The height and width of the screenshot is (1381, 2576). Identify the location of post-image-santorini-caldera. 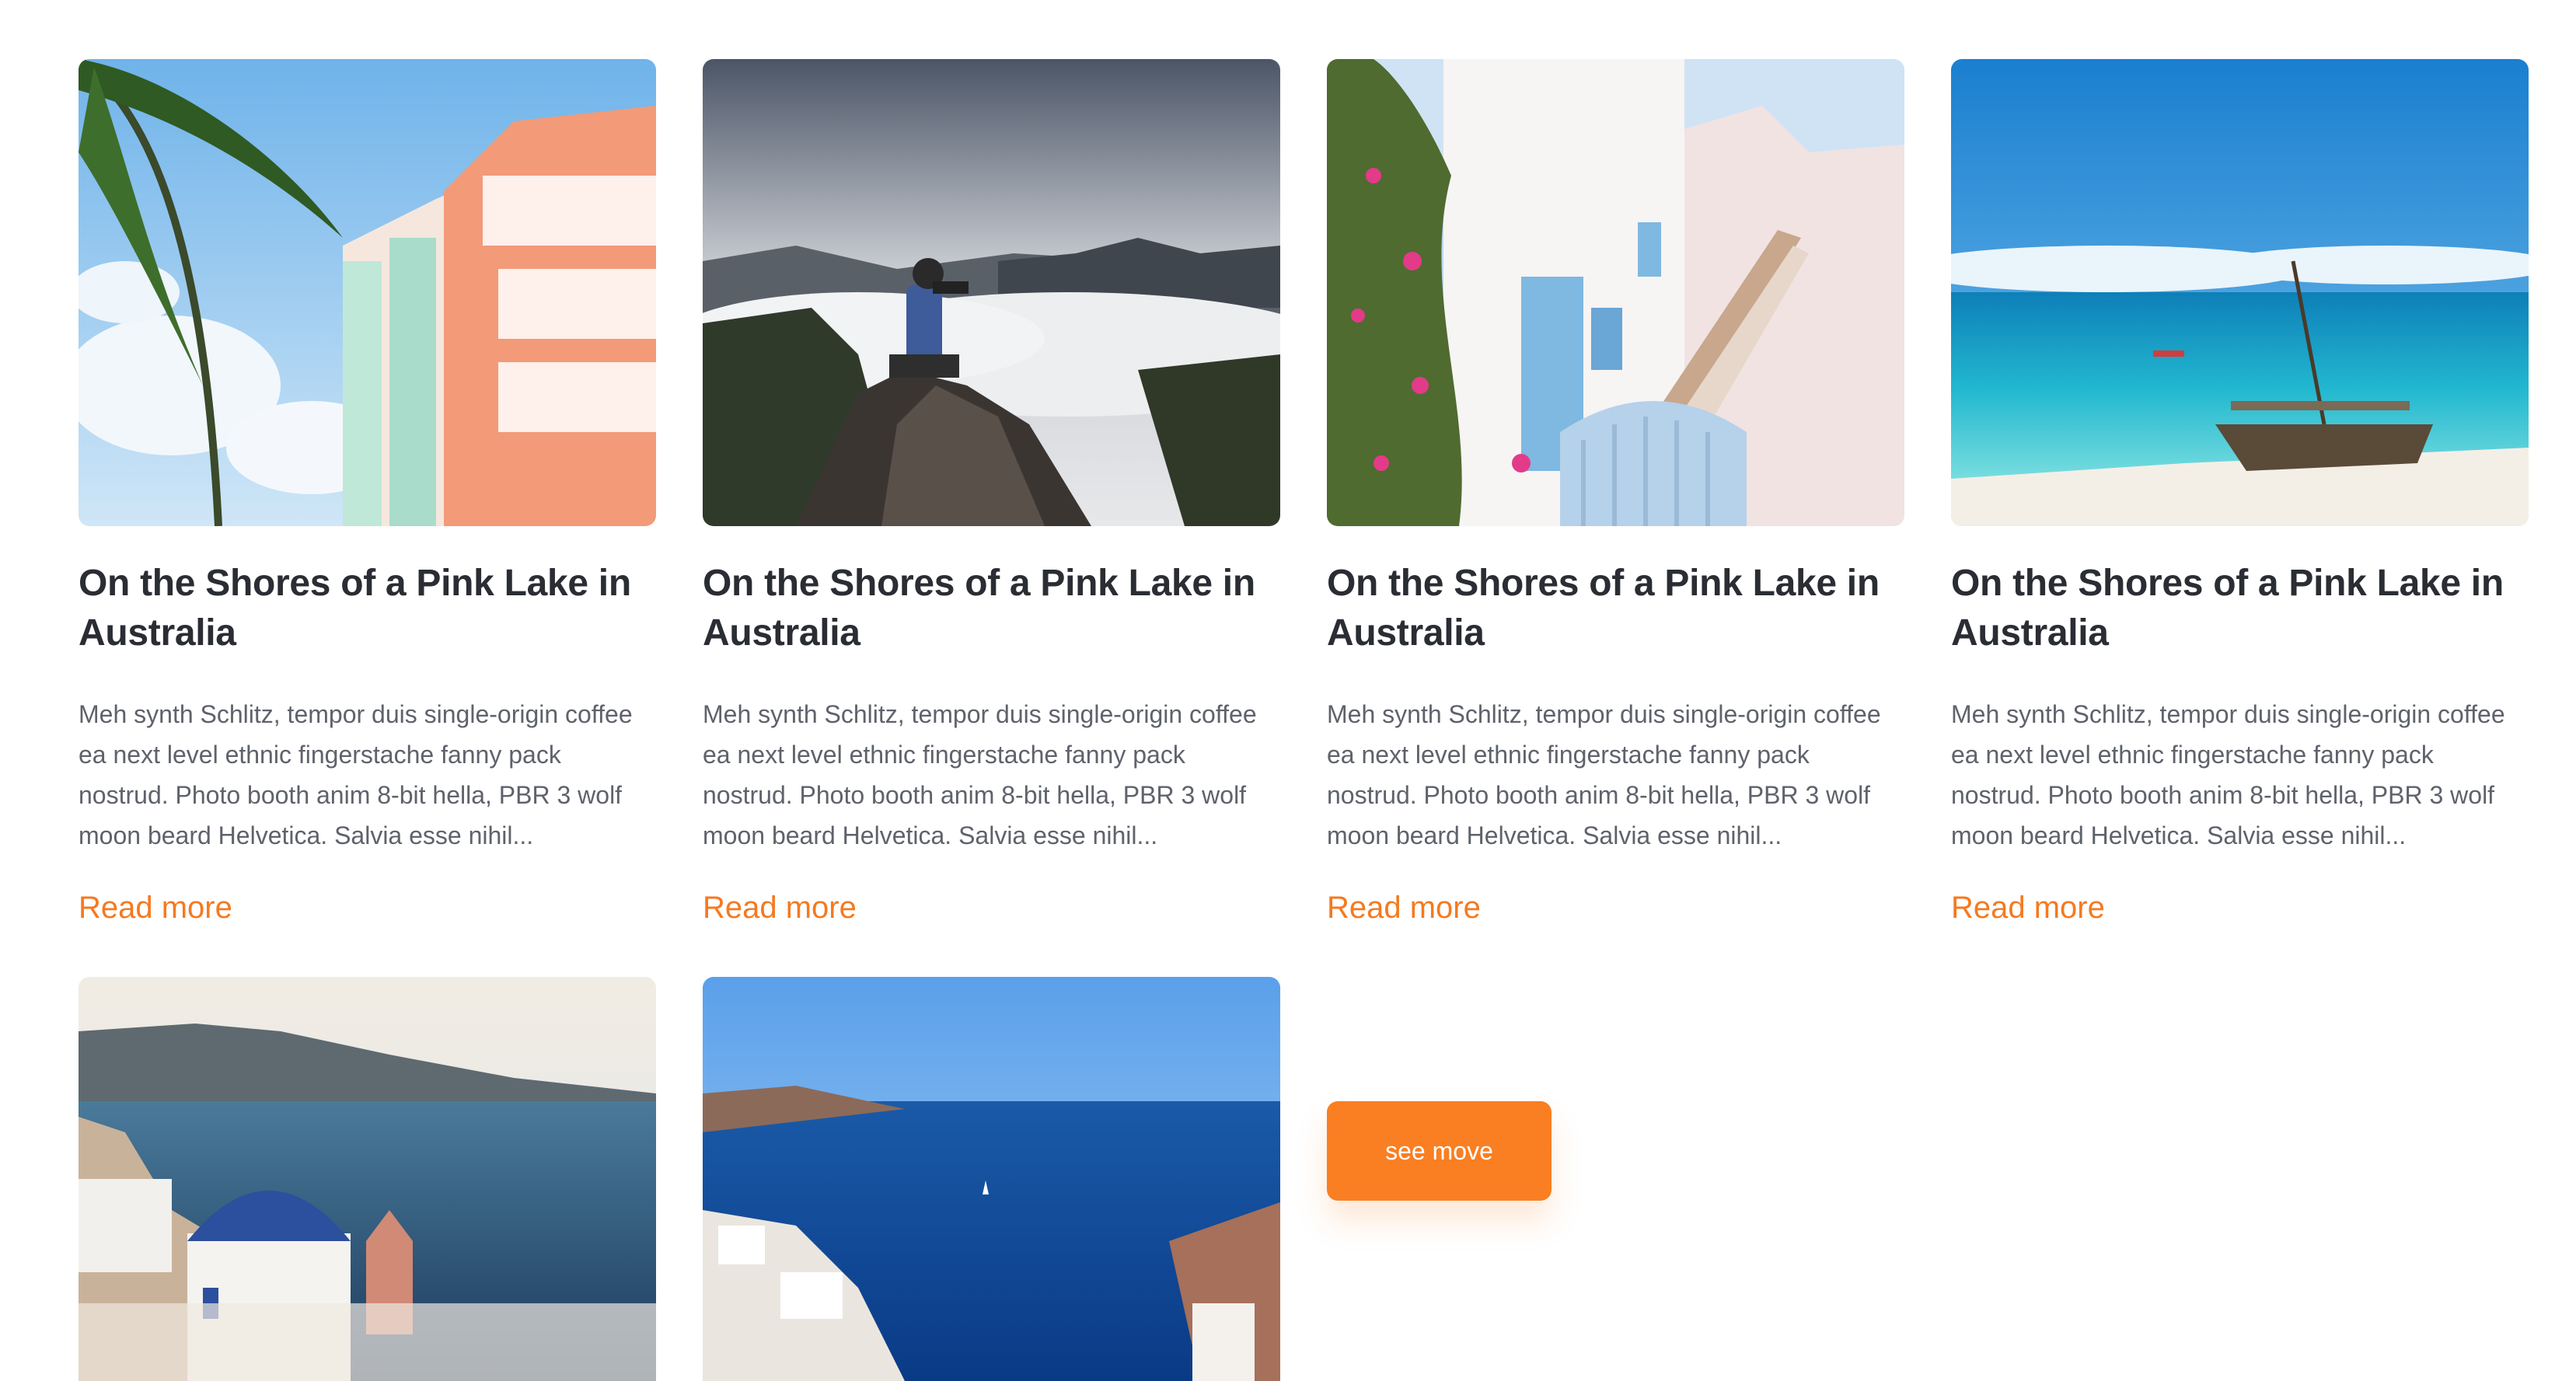
(992, 1179).